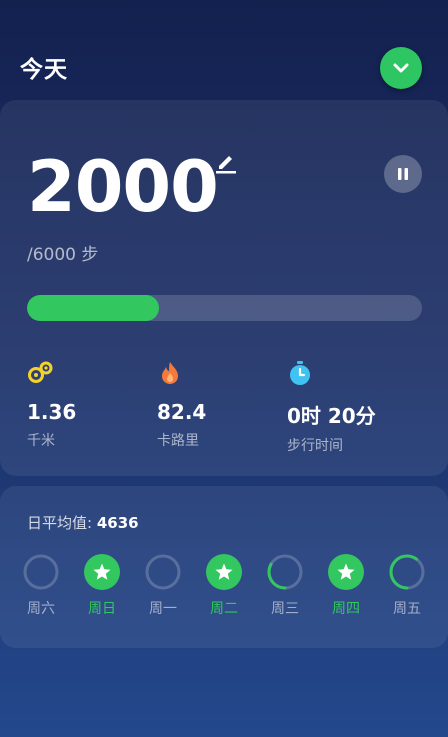 The height and width of the screenshot is (737, 448). Describe the element at coordinates (178, 441) in the screenshot. I see `calories-label: 卡路里` at that location.